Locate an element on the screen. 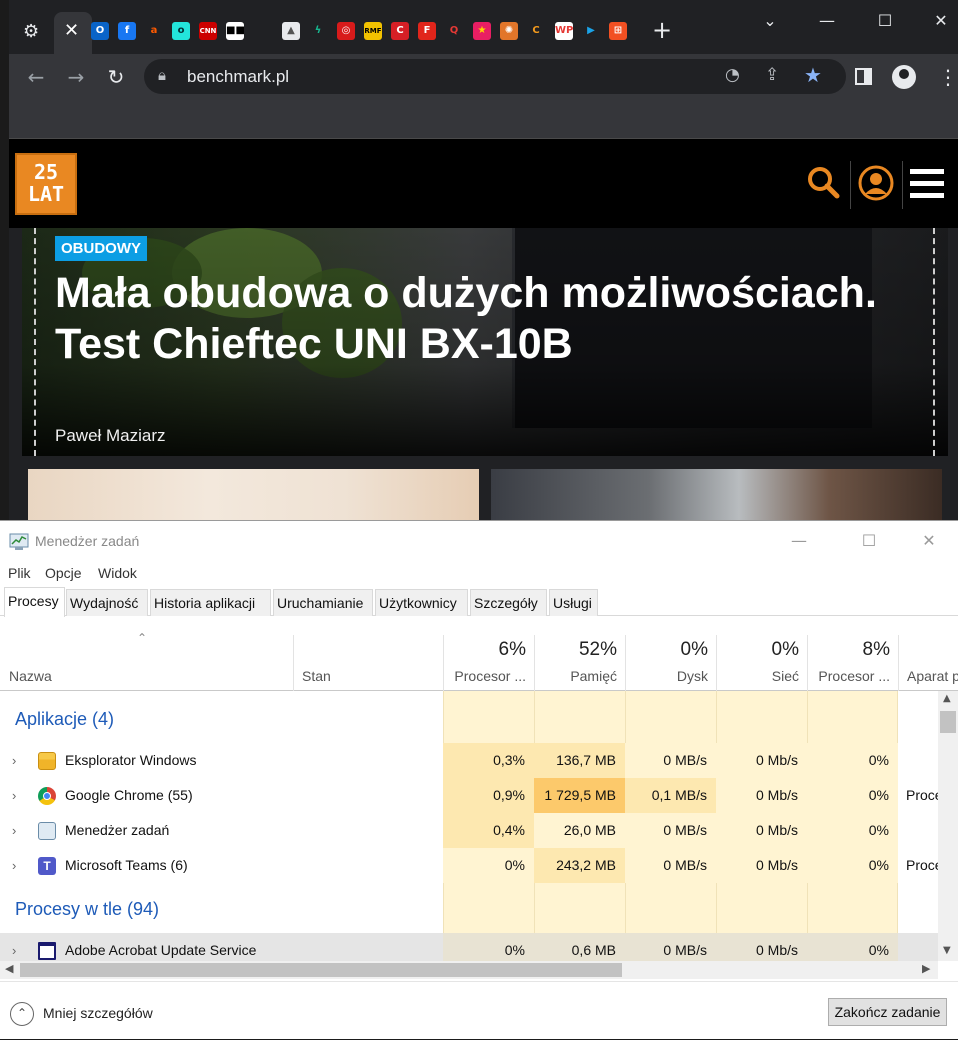  network-cell: 0 Mb/s is located at coordinates (761, 865).